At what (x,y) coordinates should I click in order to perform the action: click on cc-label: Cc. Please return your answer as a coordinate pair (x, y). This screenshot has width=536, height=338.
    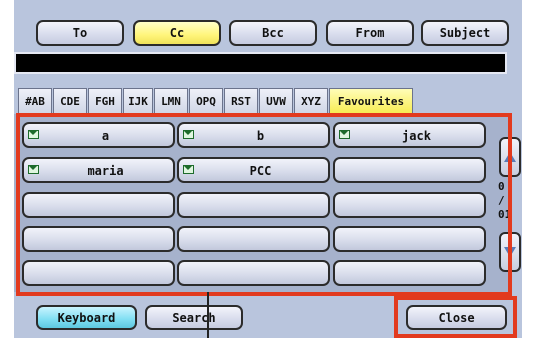
    Looking at the image, I should click on (177, 33).